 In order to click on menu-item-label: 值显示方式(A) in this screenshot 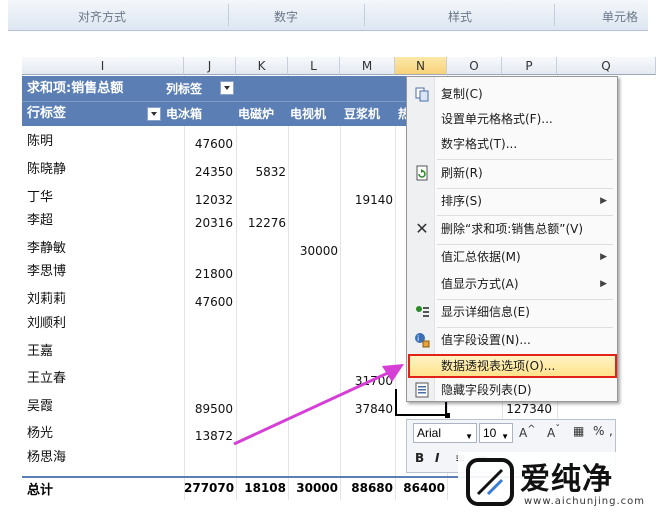, I will do `click(480, 284)`.